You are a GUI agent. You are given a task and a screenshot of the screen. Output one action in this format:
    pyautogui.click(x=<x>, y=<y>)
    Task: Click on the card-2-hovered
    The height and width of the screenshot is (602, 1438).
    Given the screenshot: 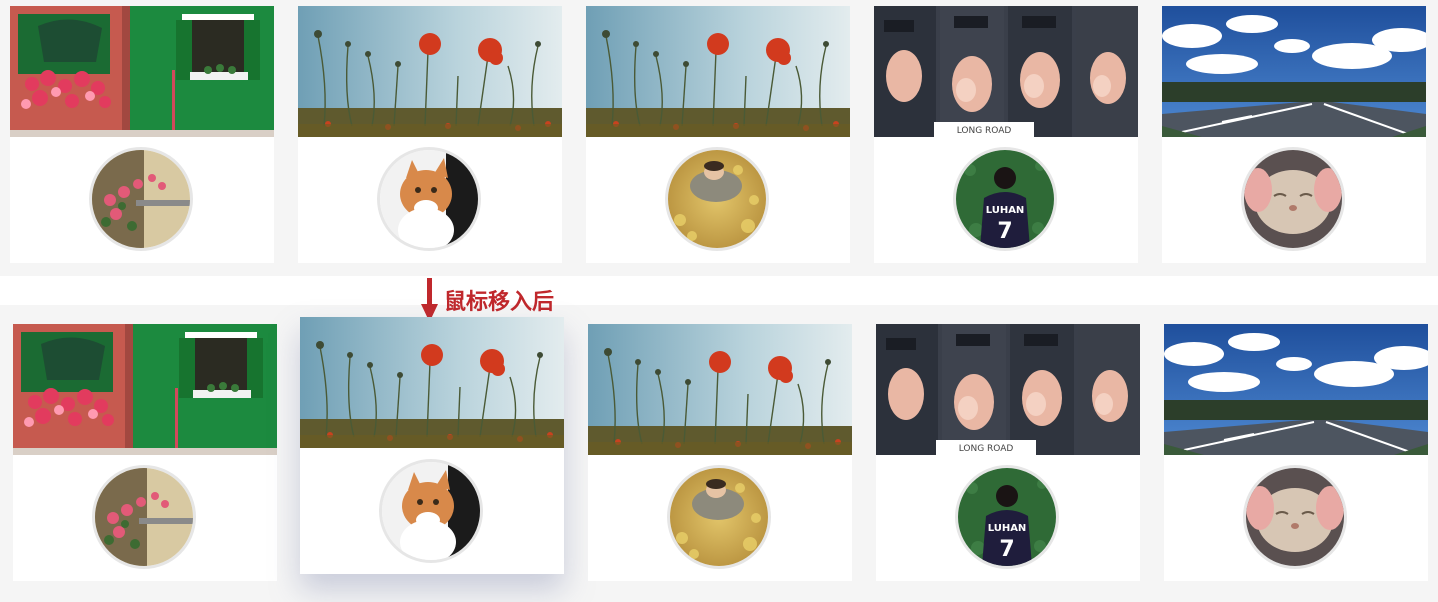 What is the action you would take?
    pyautogui.click(x=432, y=445)
    